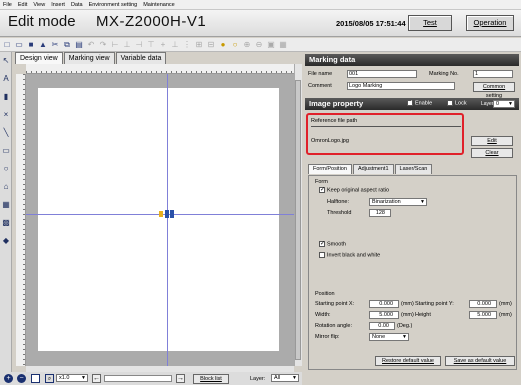 The image size is (521, 385). Describe the element at coordinates (211, 379) in the screenshot. I see `block-list-button: Block list` at that location.